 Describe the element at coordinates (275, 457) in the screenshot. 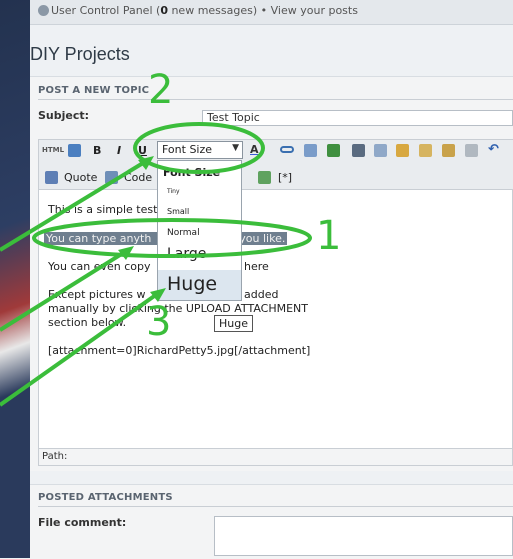

I see `path-bar: Path:` at that location.